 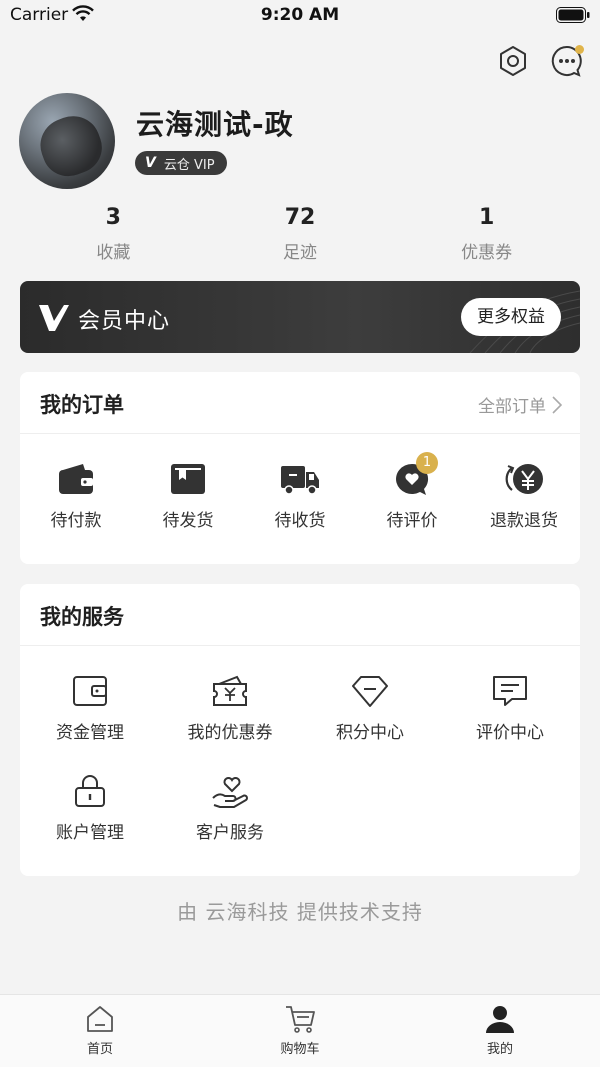 What do you see at coordinates (215, 124) in the screenshot?
I see `username: 云海测试-政` at bounding box center [215, 124].